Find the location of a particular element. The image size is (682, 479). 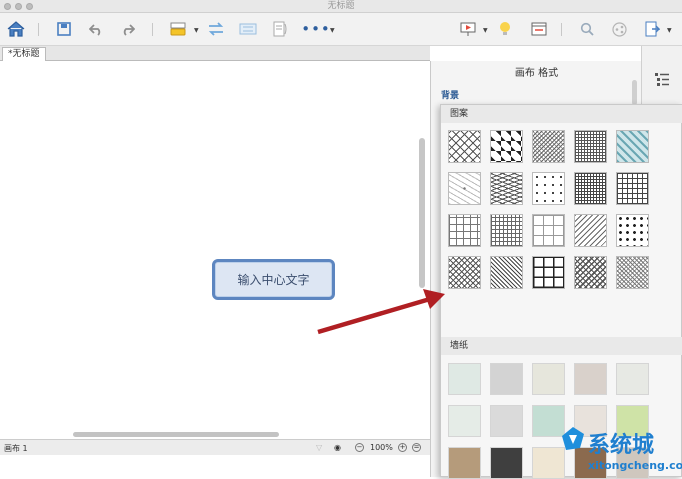

watermark-logo-icon is located at coordinates (573, 438).